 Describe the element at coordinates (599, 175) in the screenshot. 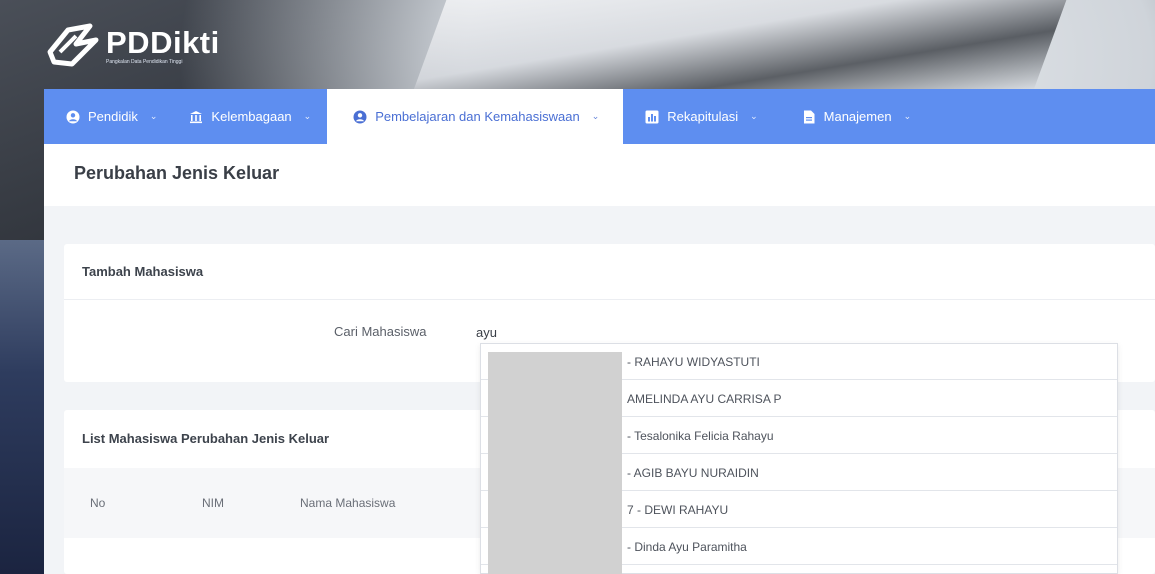

I see `page-header: Perubahan Jenis Keluar` at that location.